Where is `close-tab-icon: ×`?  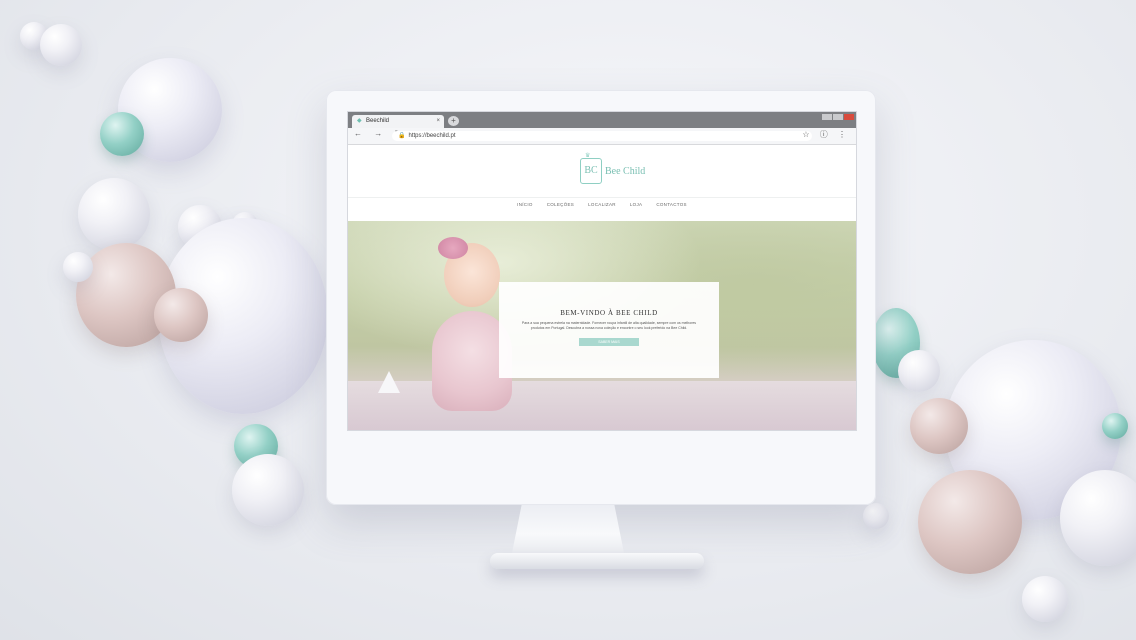 close-tab-icon: × is located at coordinates (438, 121).